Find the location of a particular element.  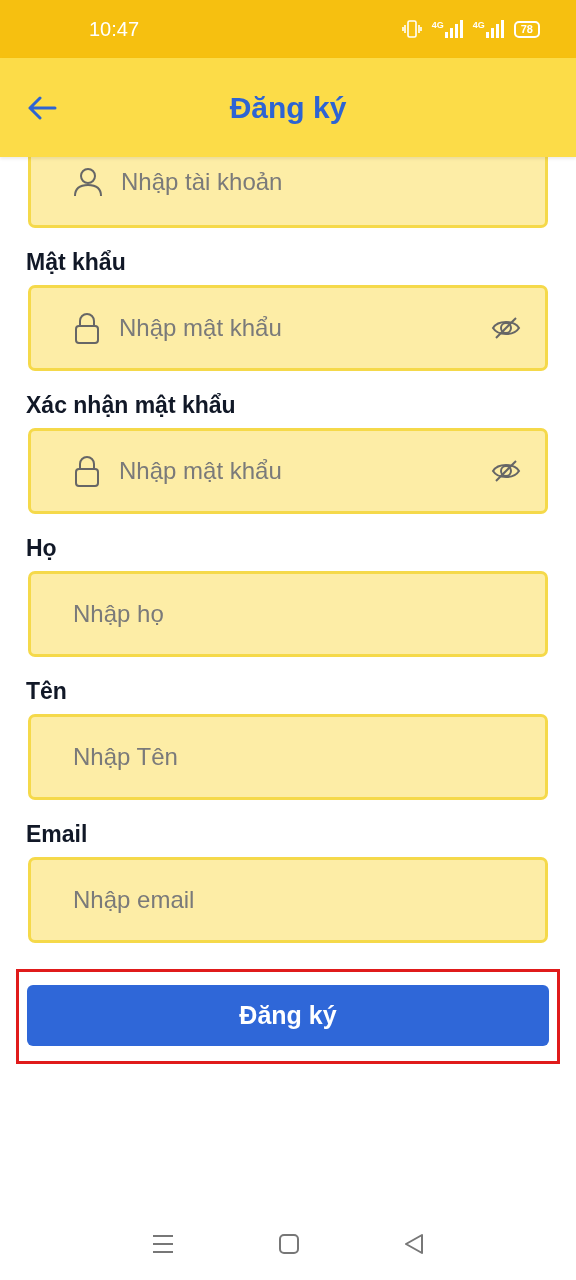

text-input: Nhập Tên is located at coordinates (296, 757).